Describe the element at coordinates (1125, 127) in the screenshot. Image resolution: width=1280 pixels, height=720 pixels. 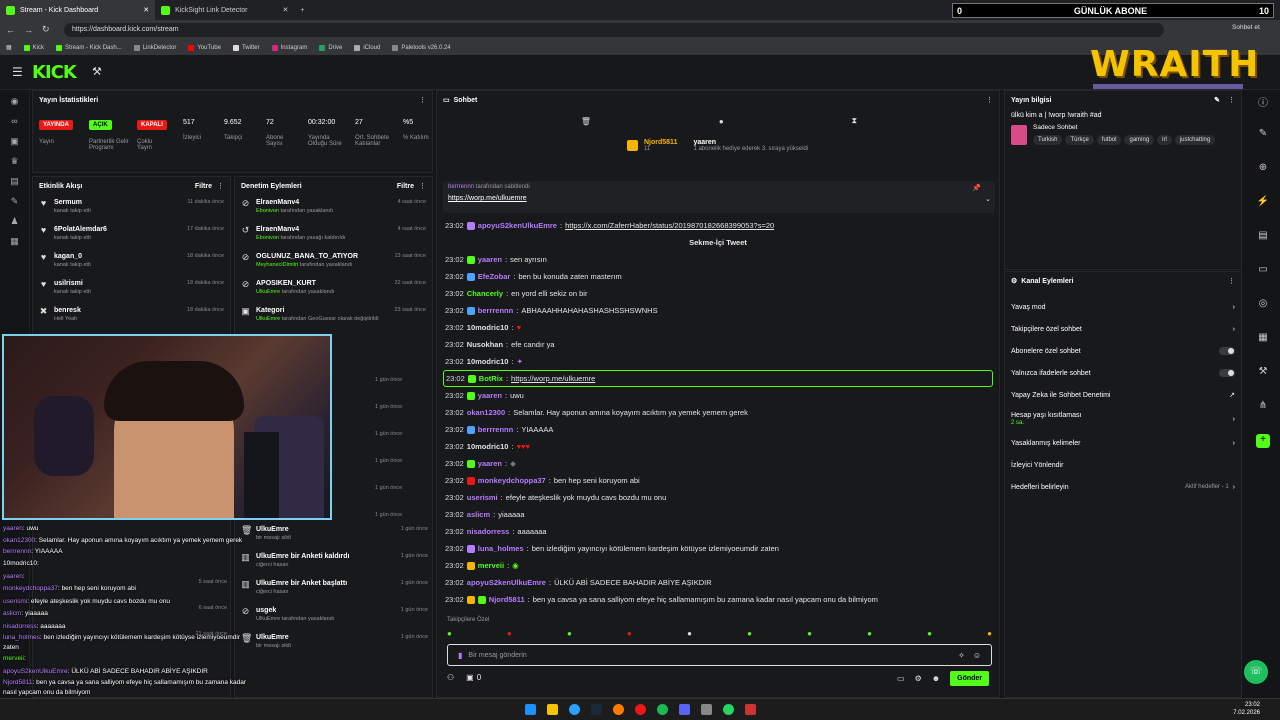
I see `category-name: Sadece Sohbet` at that location.